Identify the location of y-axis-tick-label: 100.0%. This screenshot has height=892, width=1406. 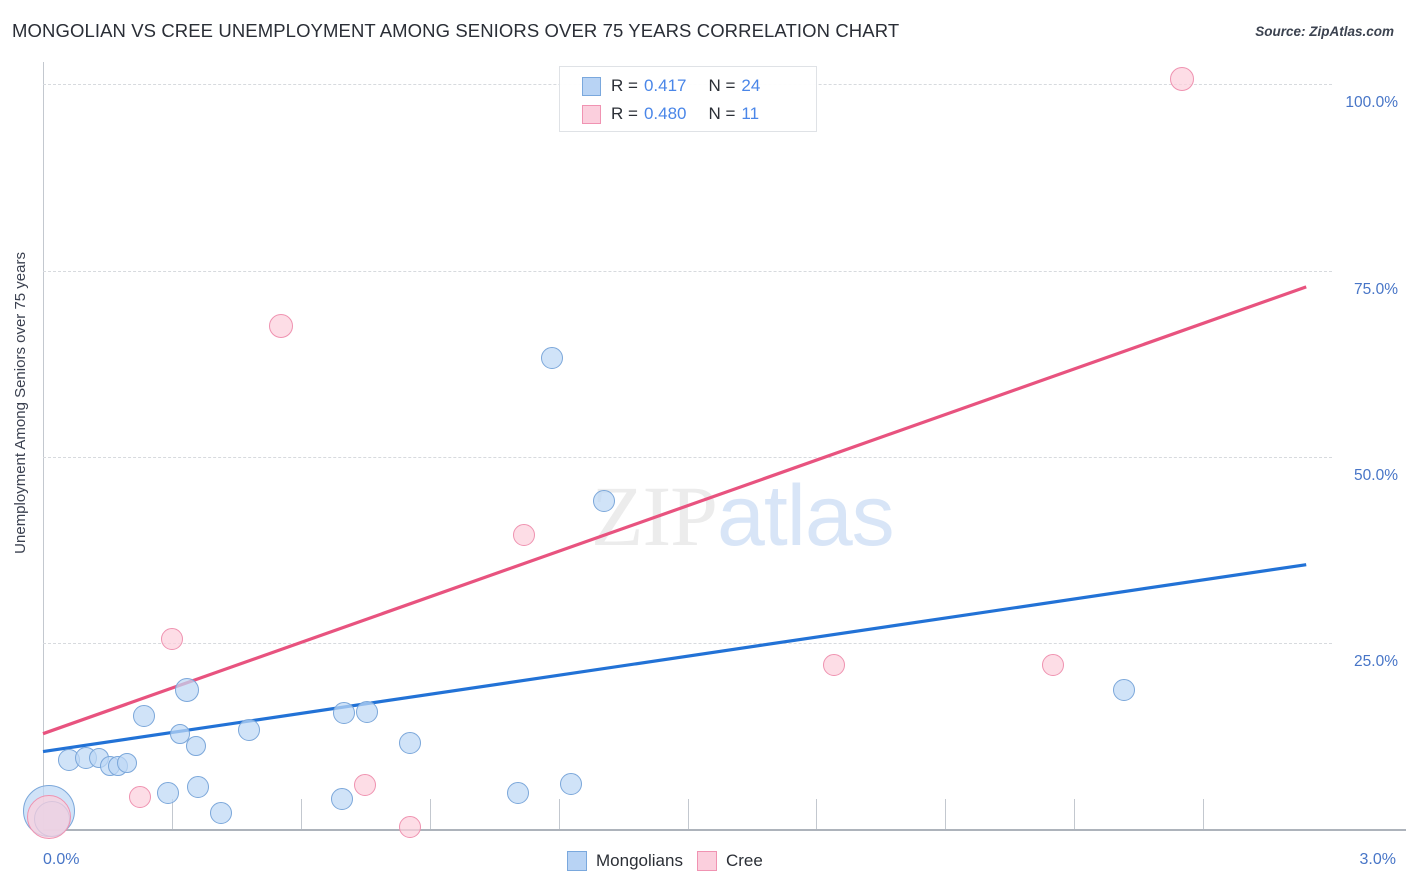
(1371, 103).